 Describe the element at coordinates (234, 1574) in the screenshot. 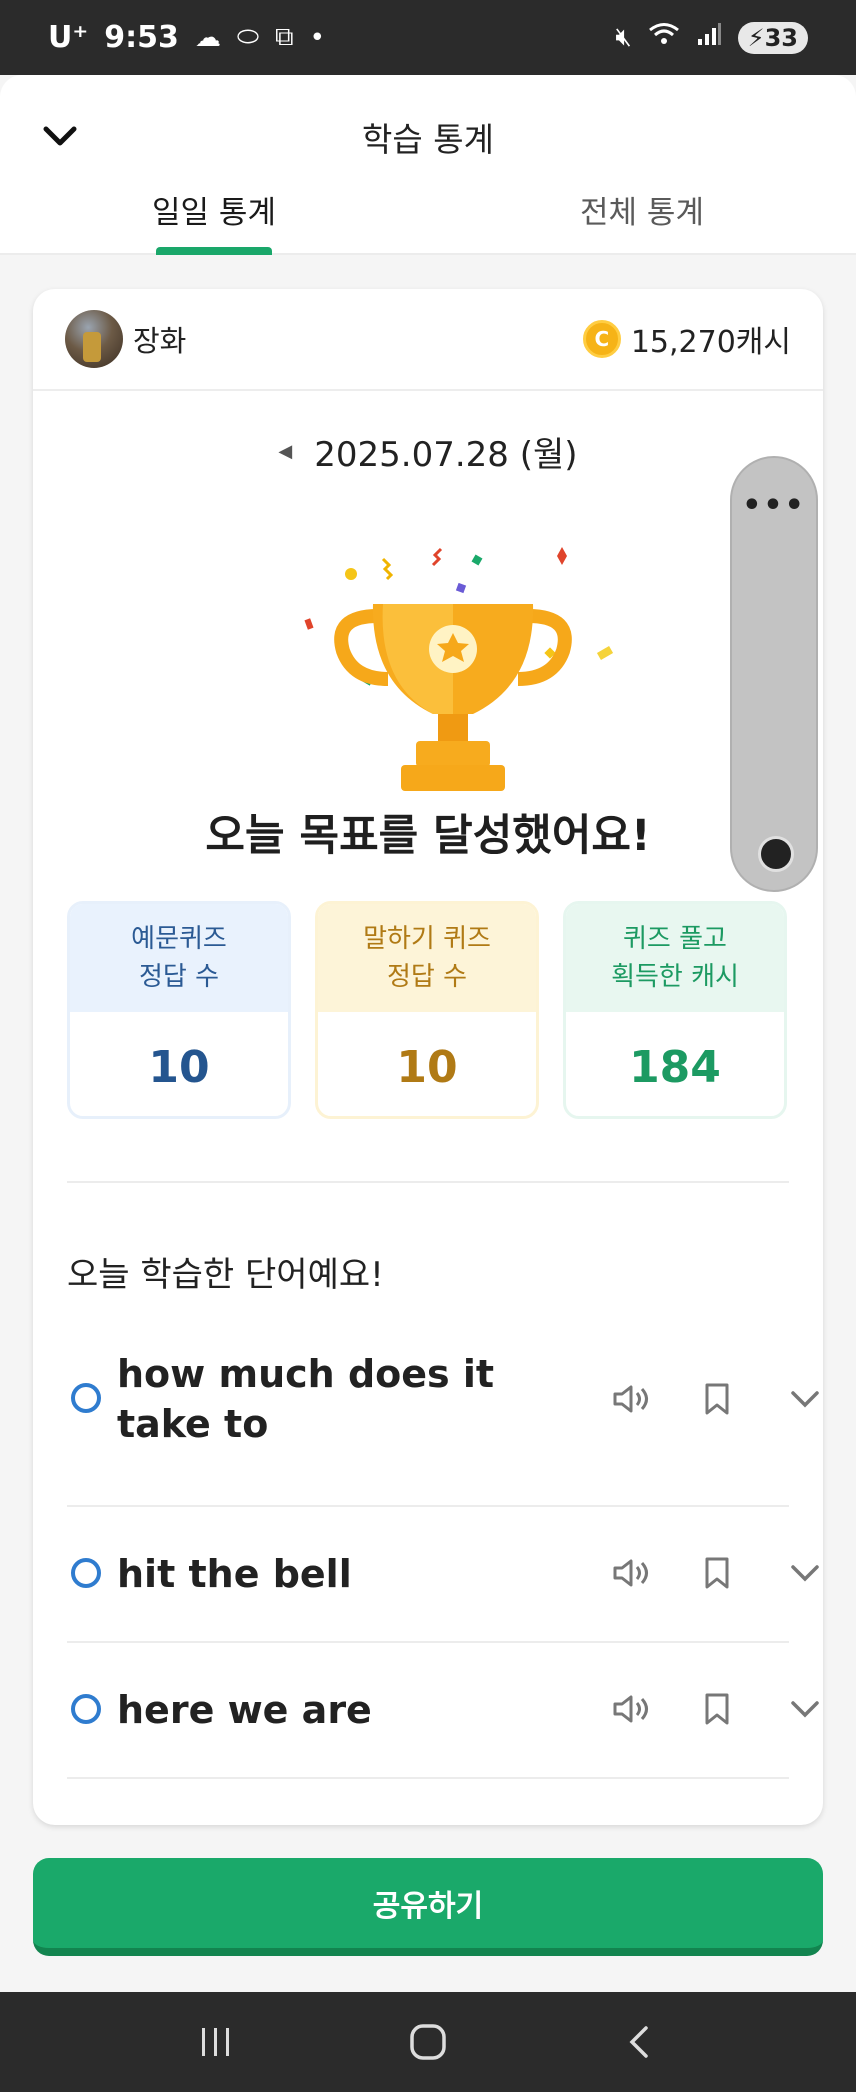

I see `word-text: hit the bell` at that location.